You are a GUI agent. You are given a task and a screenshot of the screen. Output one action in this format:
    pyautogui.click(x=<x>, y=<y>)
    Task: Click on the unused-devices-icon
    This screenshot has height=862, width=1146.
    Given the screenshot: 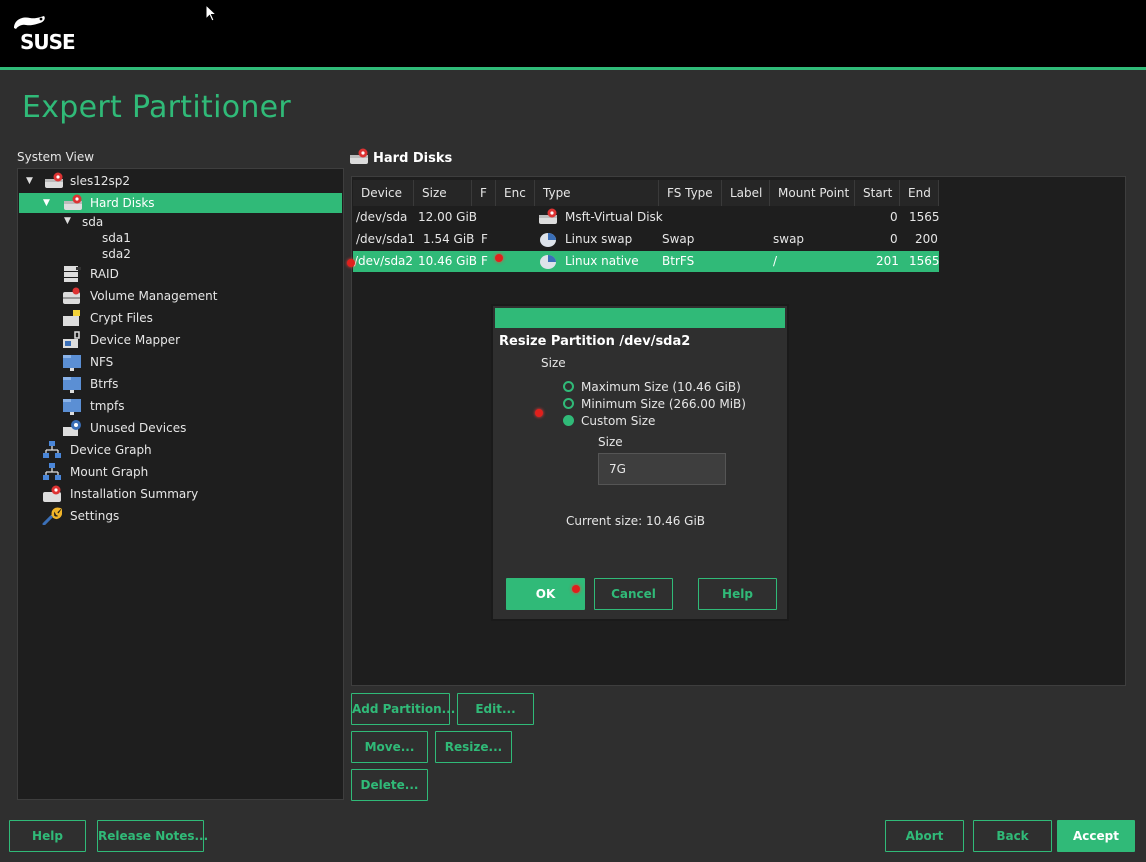 What is the action you would take?
    pyautogui.click(x=72, y=428)
    